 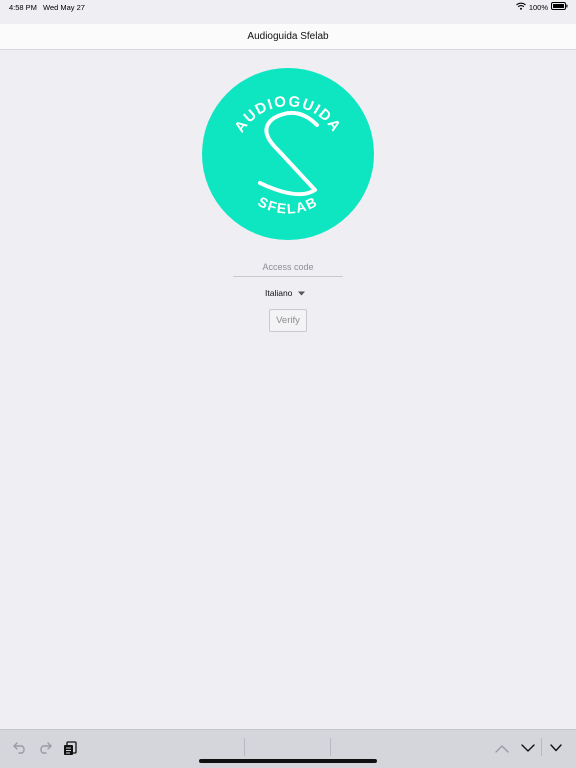 What do you see at coordinates (279, 293) in the screenshot?
I see `language-selected-value: Italiano` at bounding box center [279, 293].